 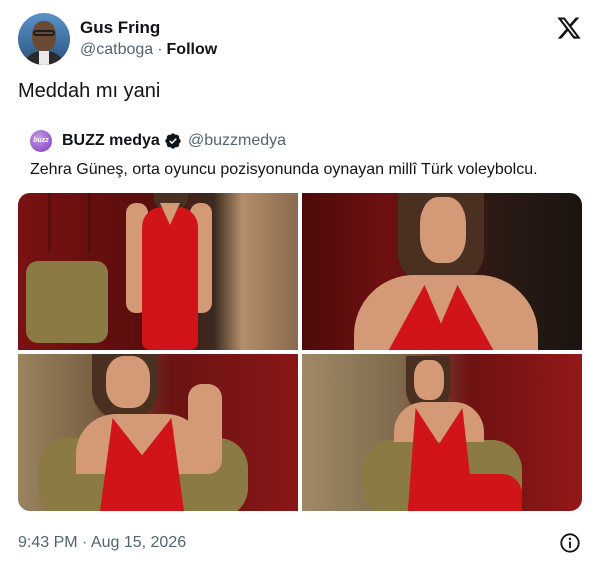 I want to click on quoted-author-handle: @buzzmedya, so click(x=237, y=141).